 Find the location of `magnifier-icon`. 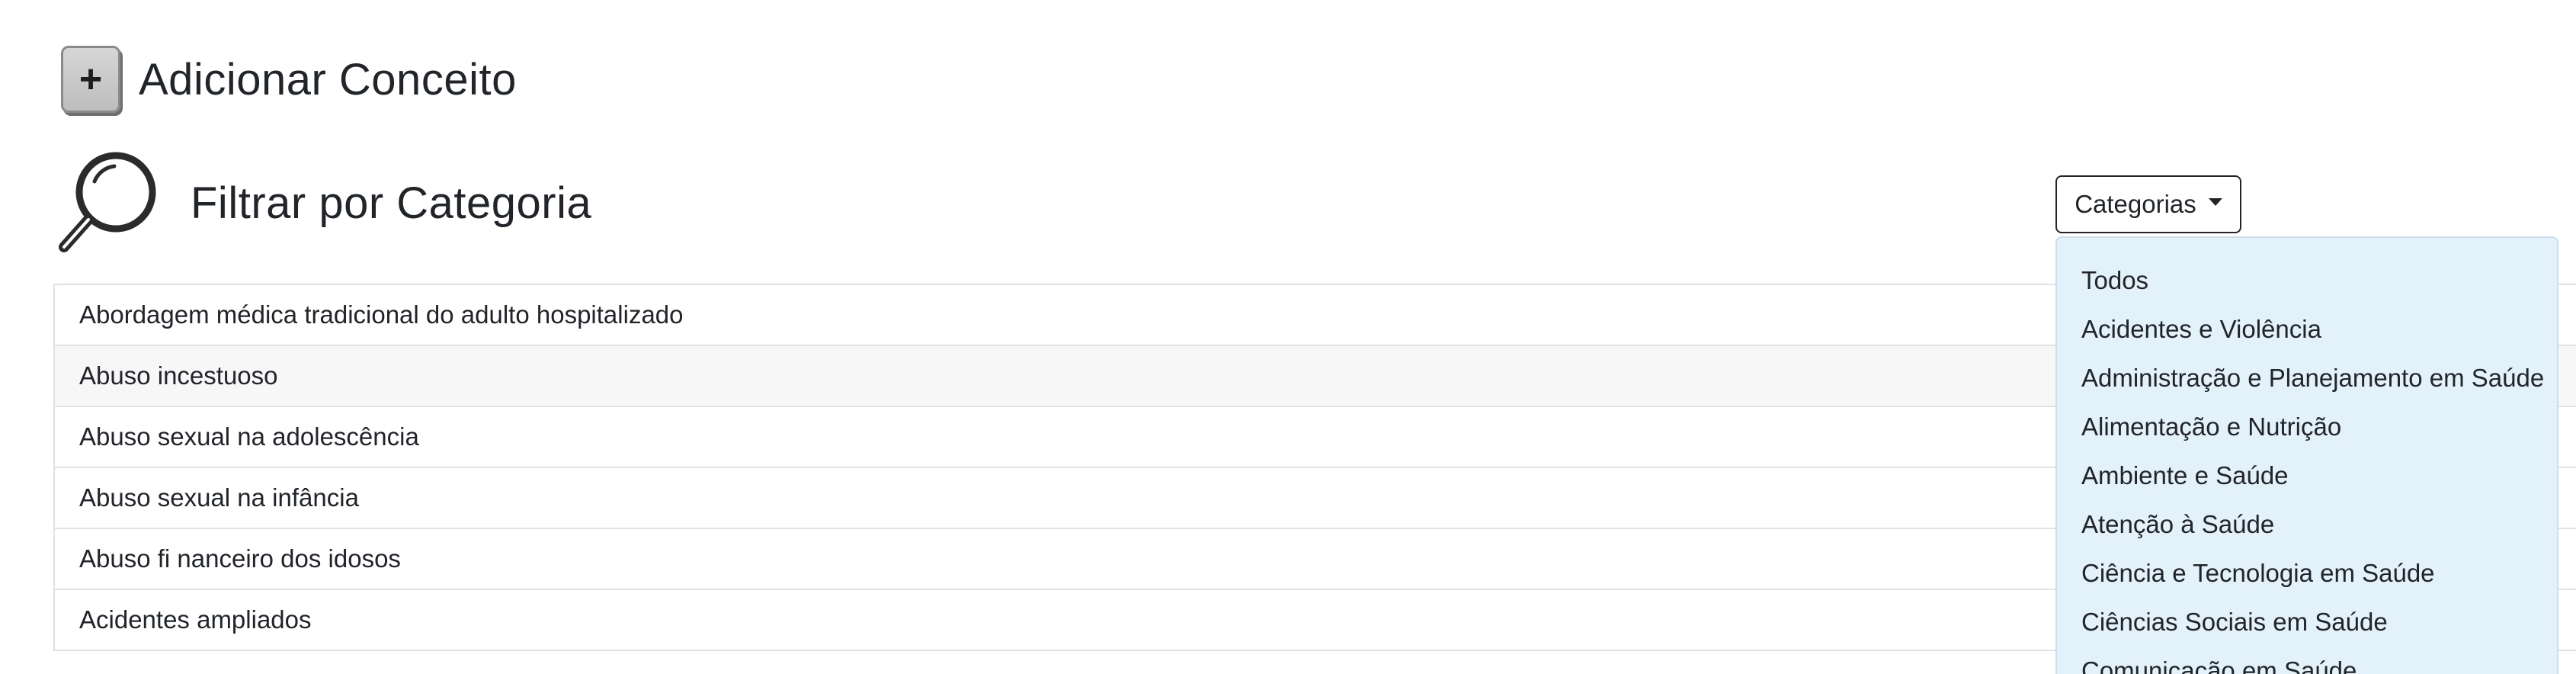

magnifier-icon is located at coordinates (107, 202).